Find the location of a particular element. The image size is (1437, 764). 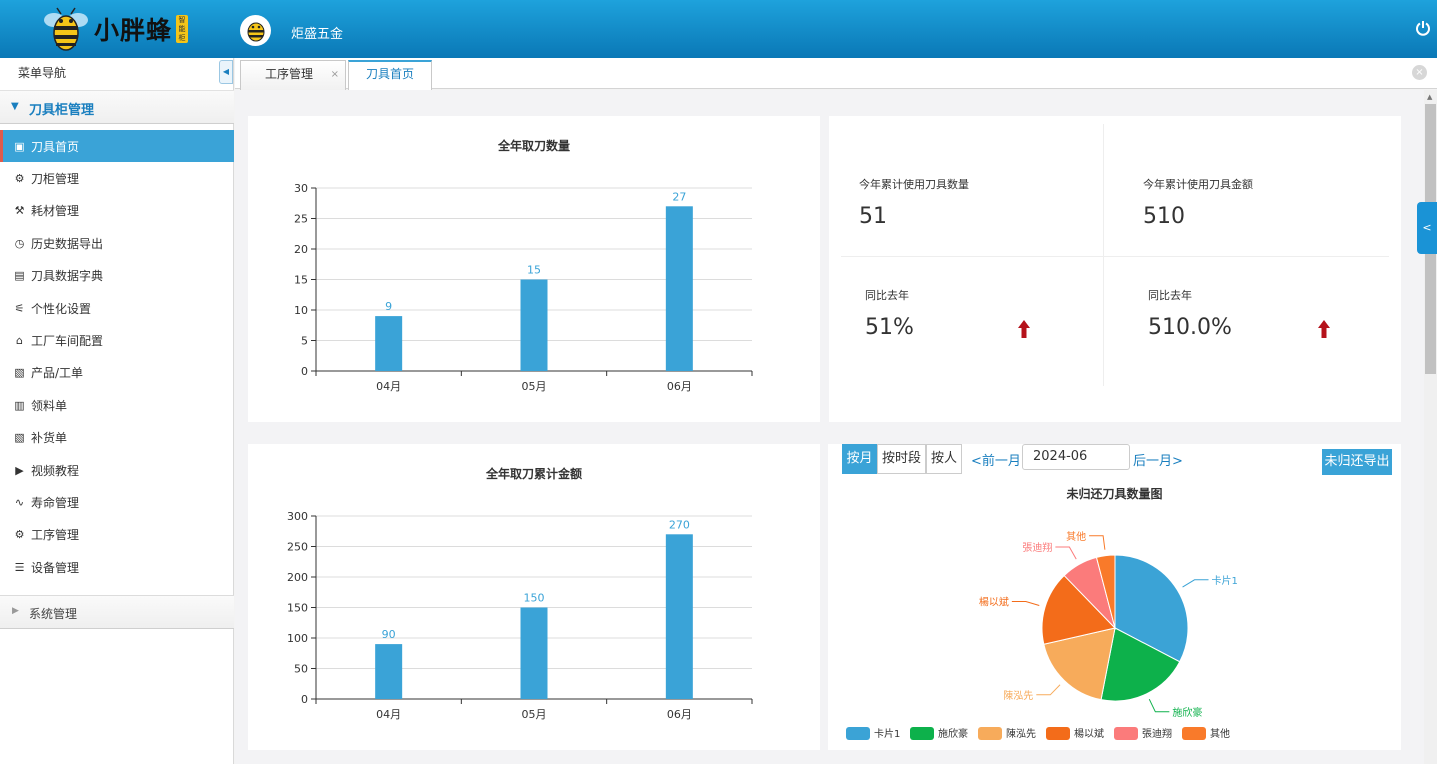

sidebar-collapse-button: ◀ is located at coordinates (226, 72).